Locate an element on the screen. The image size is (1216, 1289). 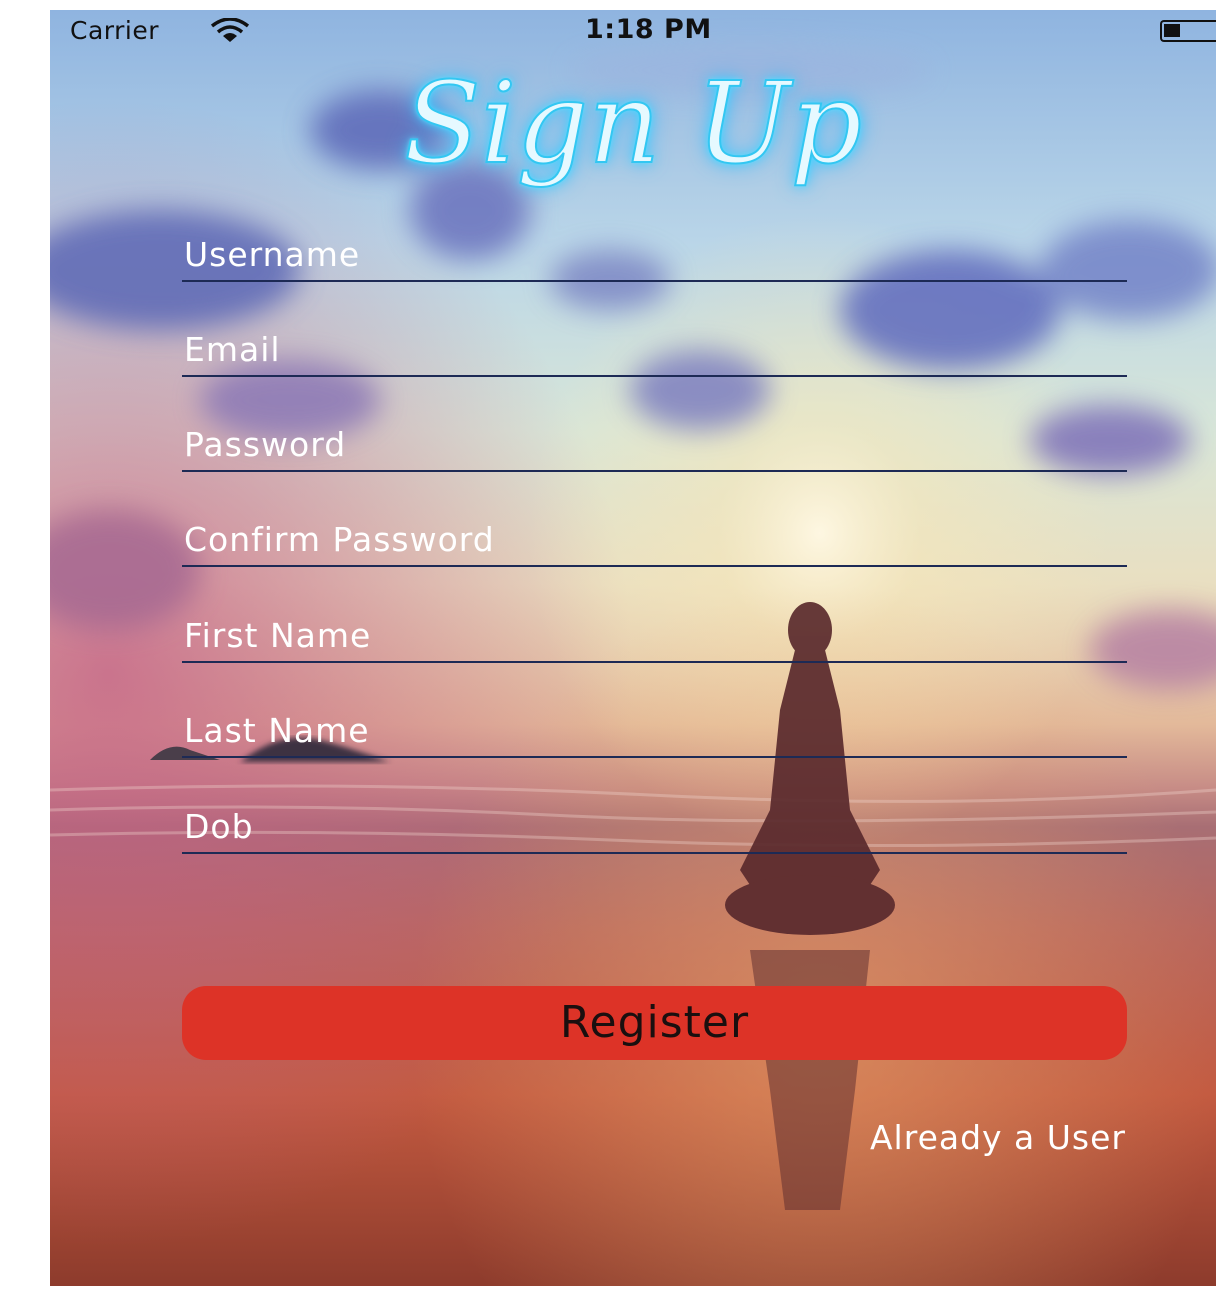
confirm-password-input is located at coordinates (649, 539).